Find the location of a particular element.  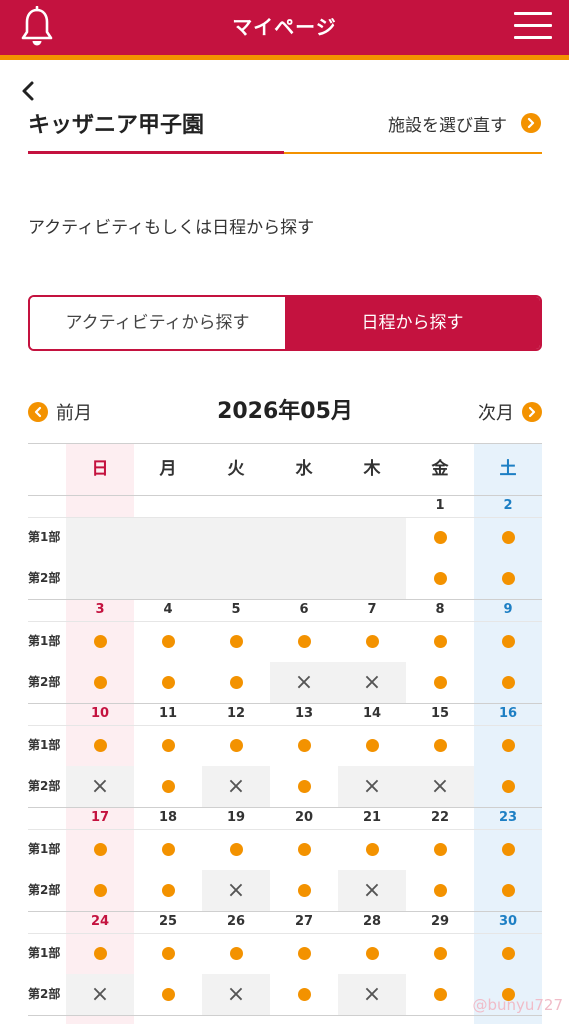

hamburger-menu-icon is located at coordinates (533, 26).